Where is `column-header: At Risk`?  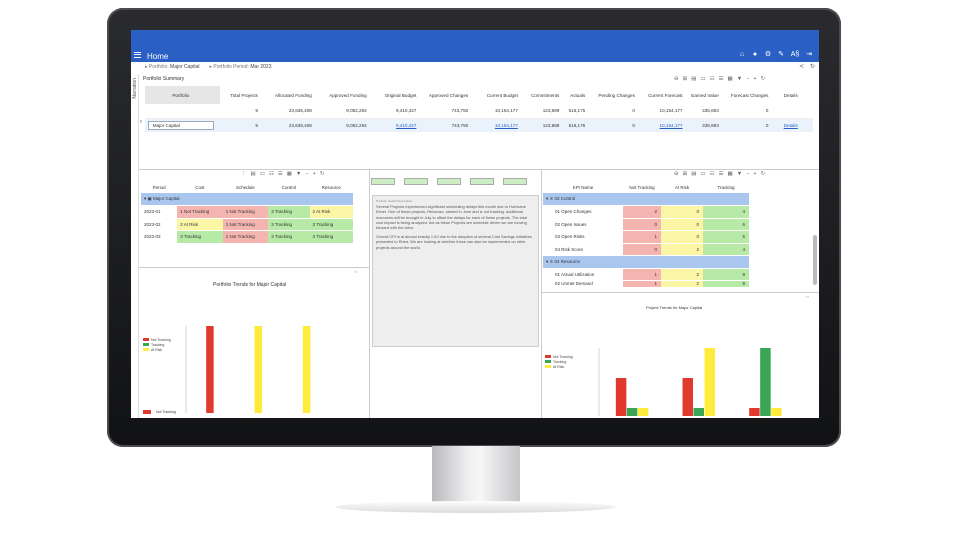
column-header: At Risk is located at coordinates (682, 187).